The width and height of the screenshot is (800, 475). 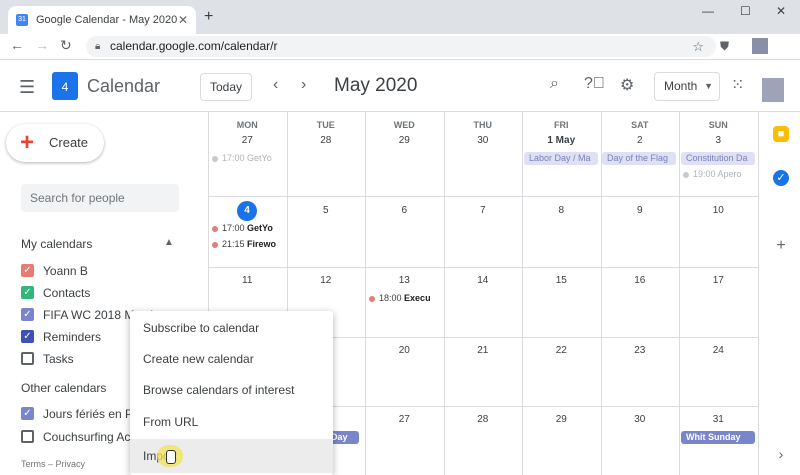 I want to click on close-window-icon: ✕, so click(x=781, y=11).